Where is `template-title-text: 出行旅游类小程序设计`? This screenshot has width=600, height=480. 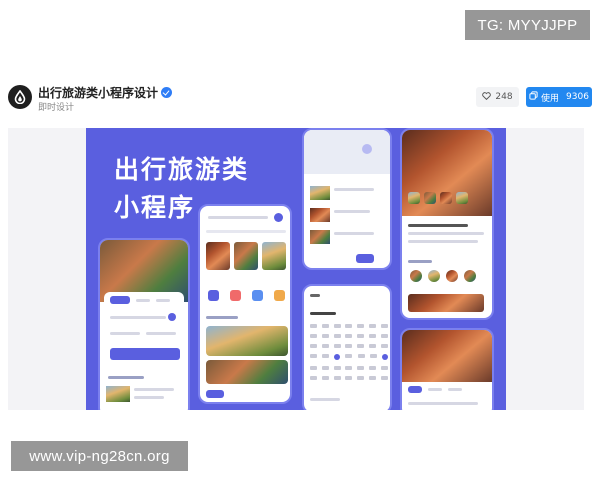 template-title-text: 出行旅游类小程序设计 is located at coordinates (98, 93).